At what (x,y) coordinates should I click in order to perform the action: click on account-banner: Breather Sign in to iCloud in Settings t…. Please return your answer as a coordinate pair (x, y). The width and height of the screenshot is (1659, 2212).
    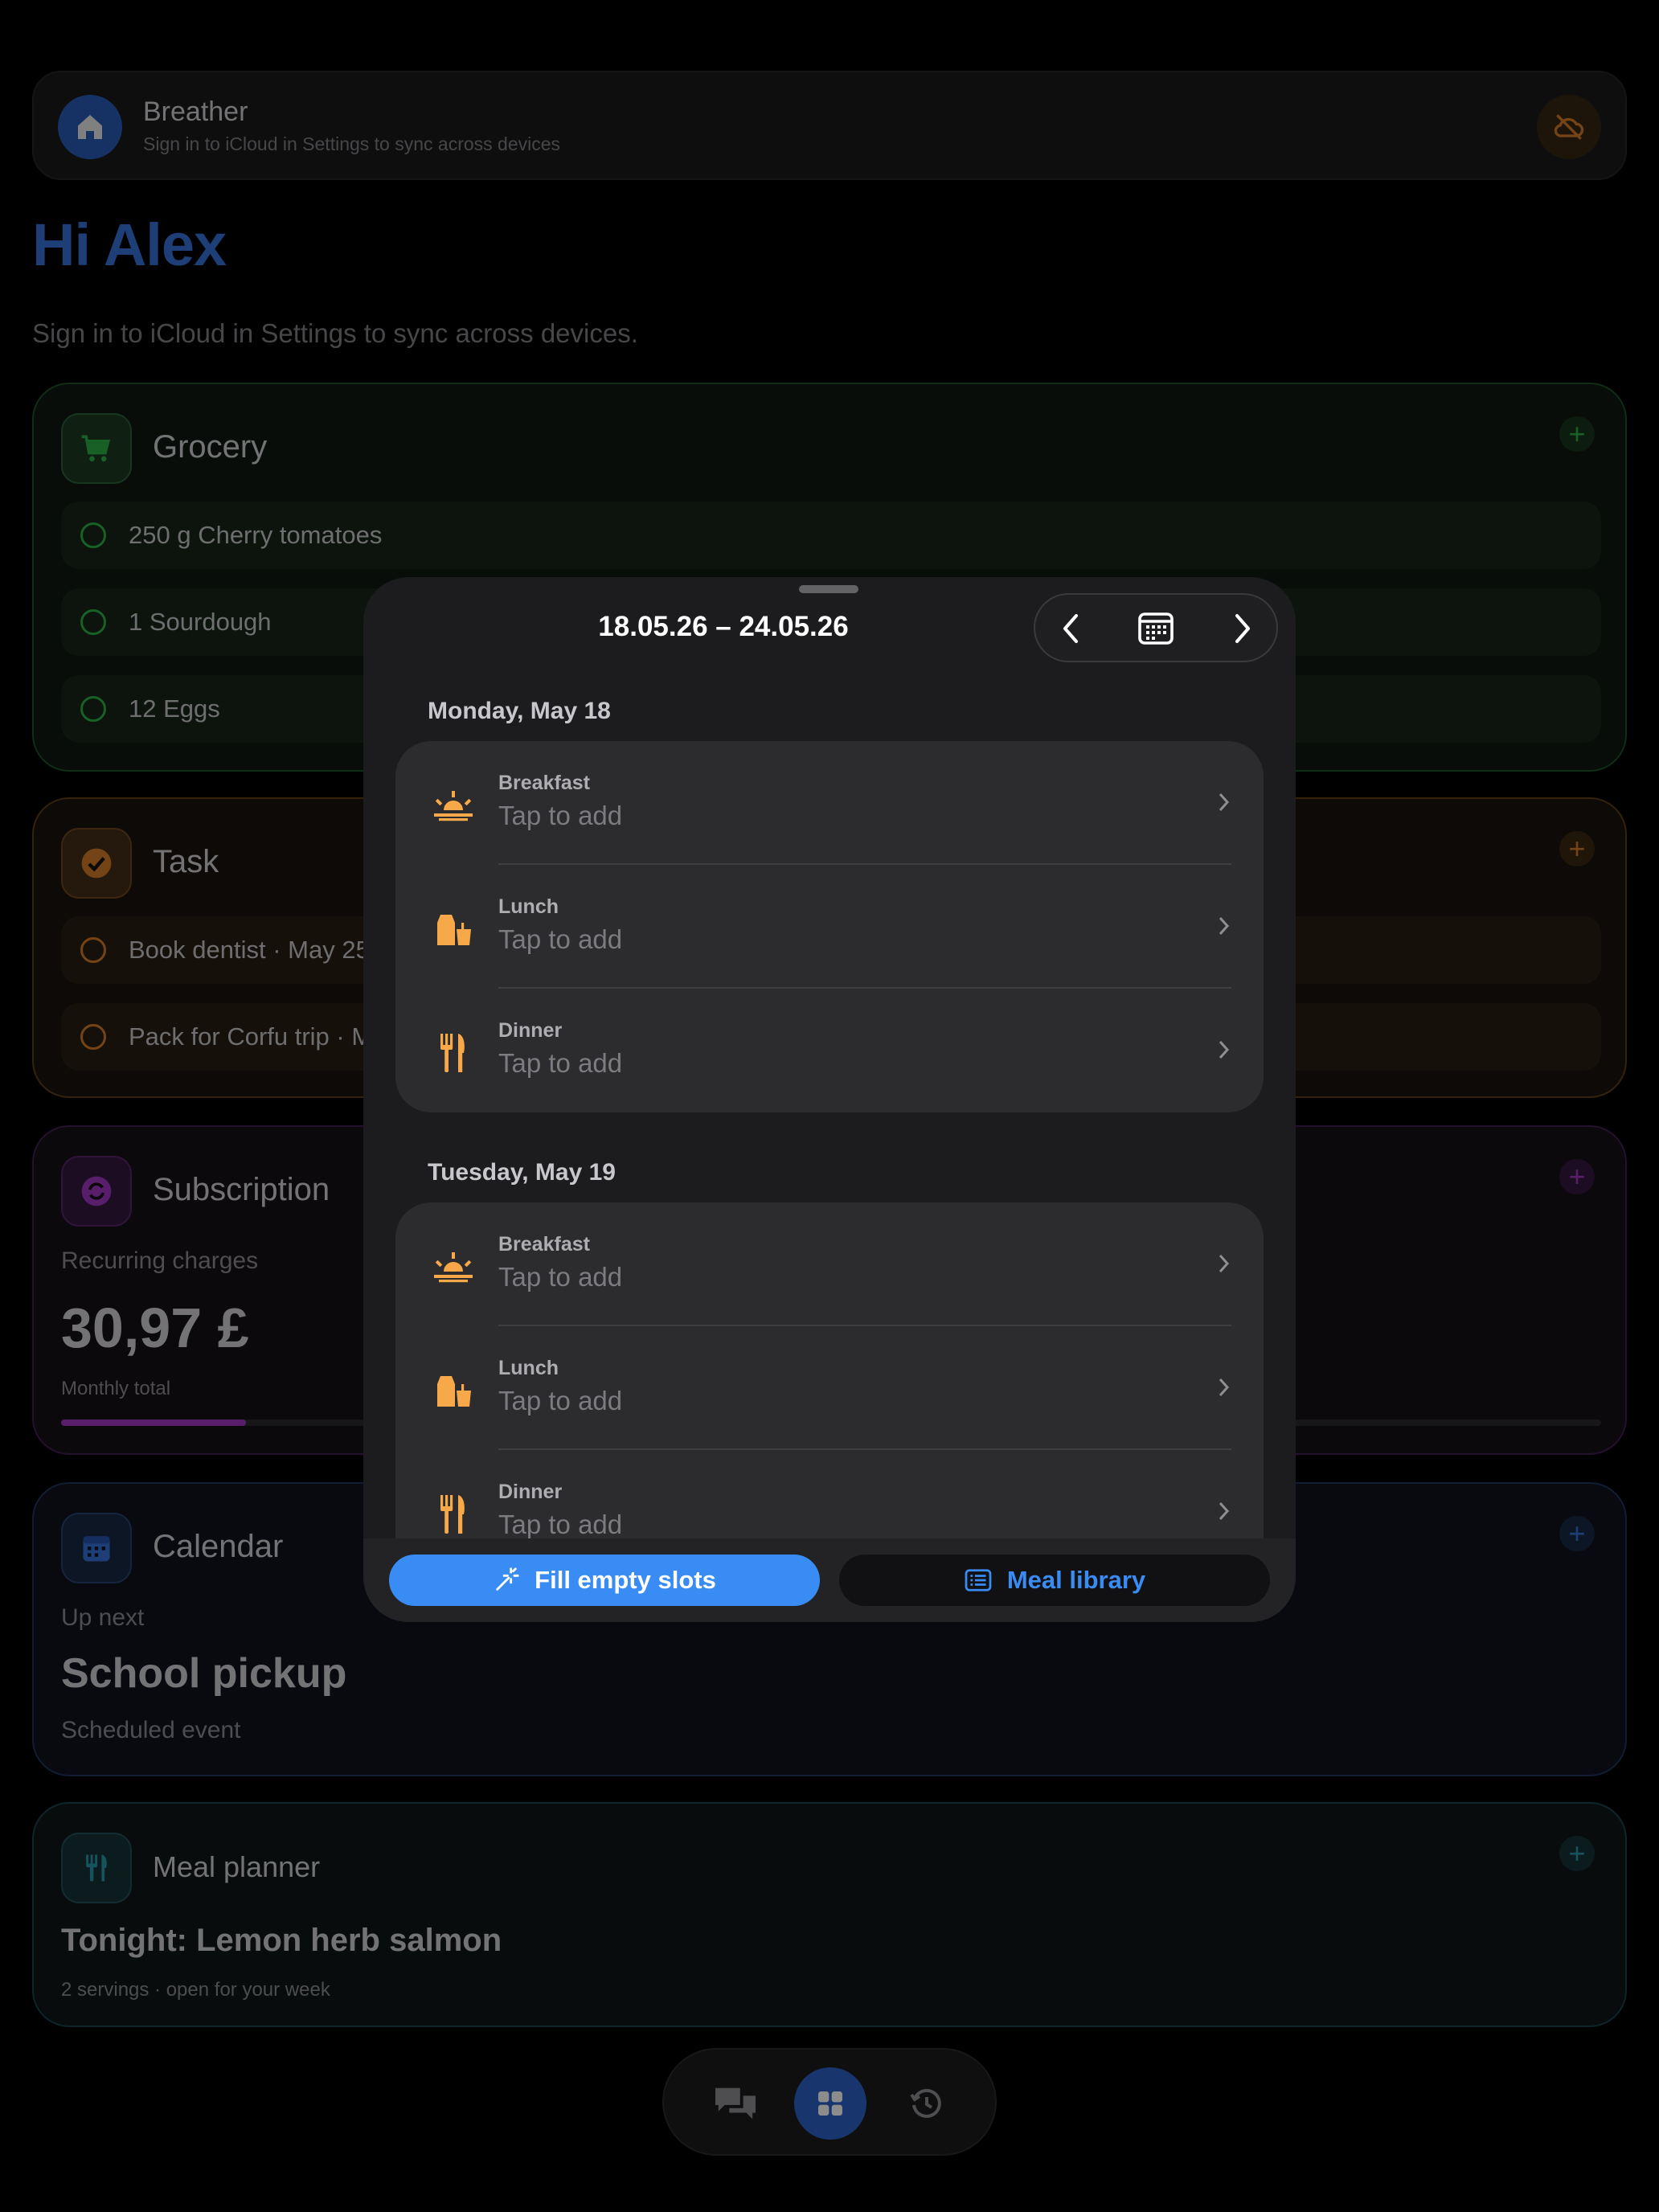
    Looking at the image, I should click on (829, 125).